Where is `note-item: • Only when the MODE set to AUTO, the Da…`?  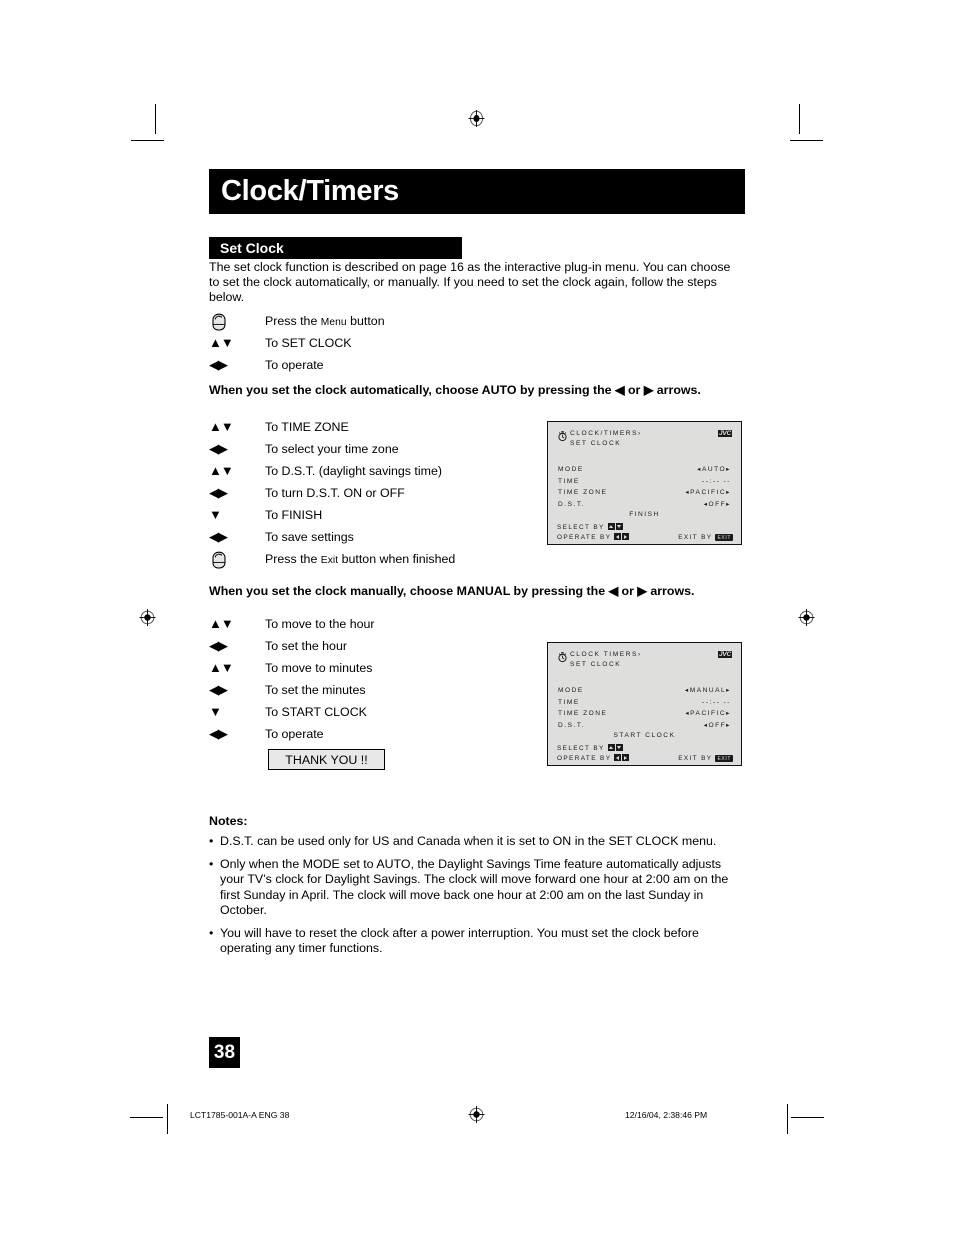 note-item: • Only when the MODE set to AUTO, the Da… is located at coordinates (476, 887).